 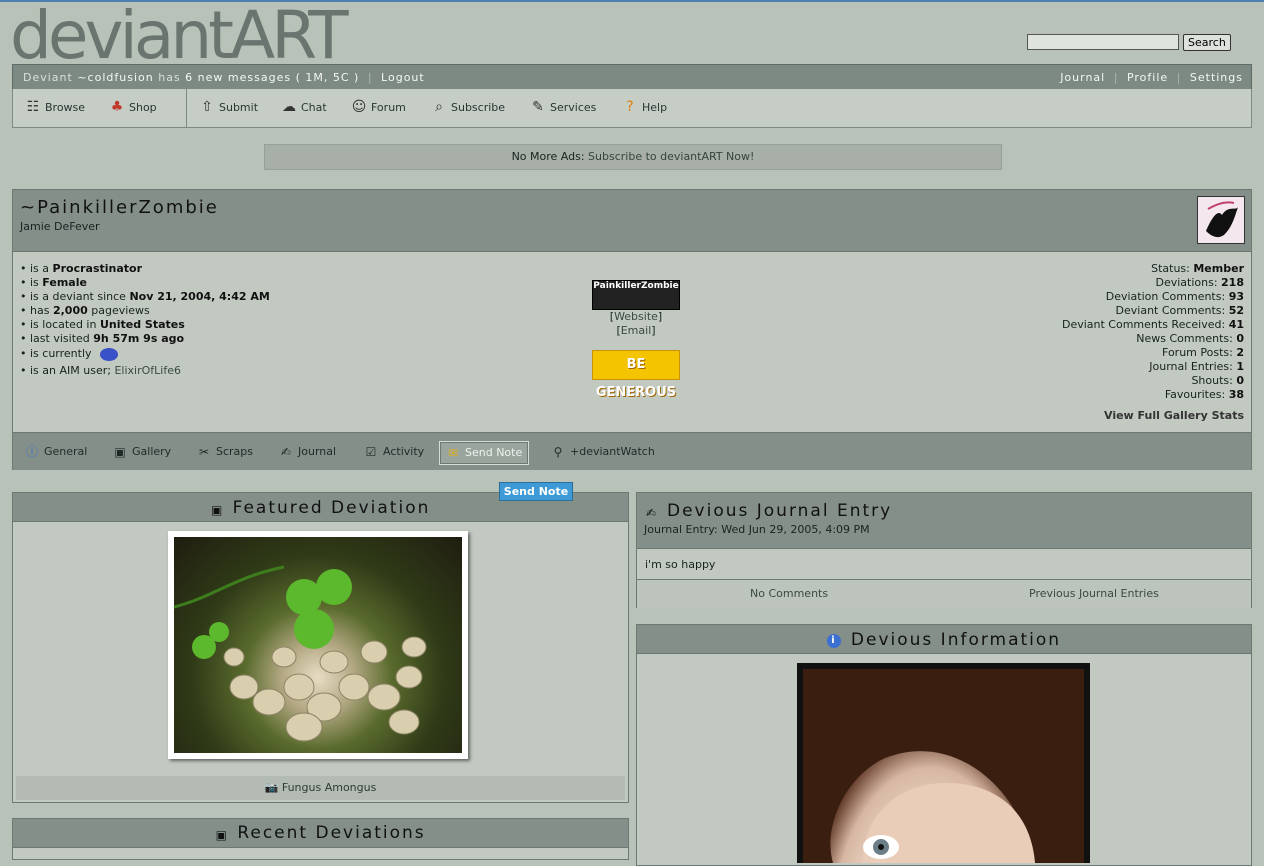 What do you see at coordinates (31, 452) in the screenshot?
I see `info-icon: ⓘ` at bounding box center [31, 452].